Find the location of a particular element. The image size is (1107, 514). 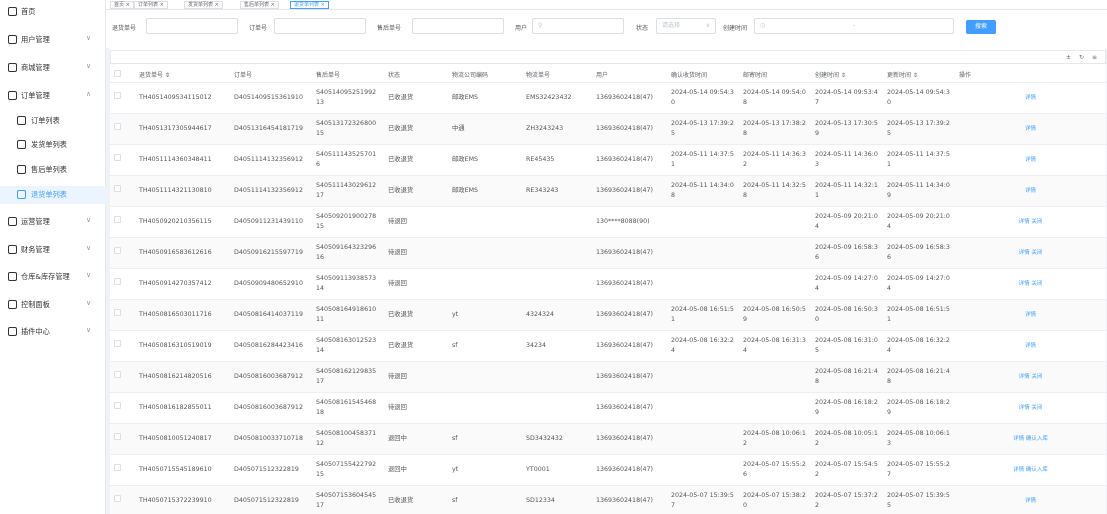

row-actions: 详情 关闭 is located at coordinates (1030, 284).